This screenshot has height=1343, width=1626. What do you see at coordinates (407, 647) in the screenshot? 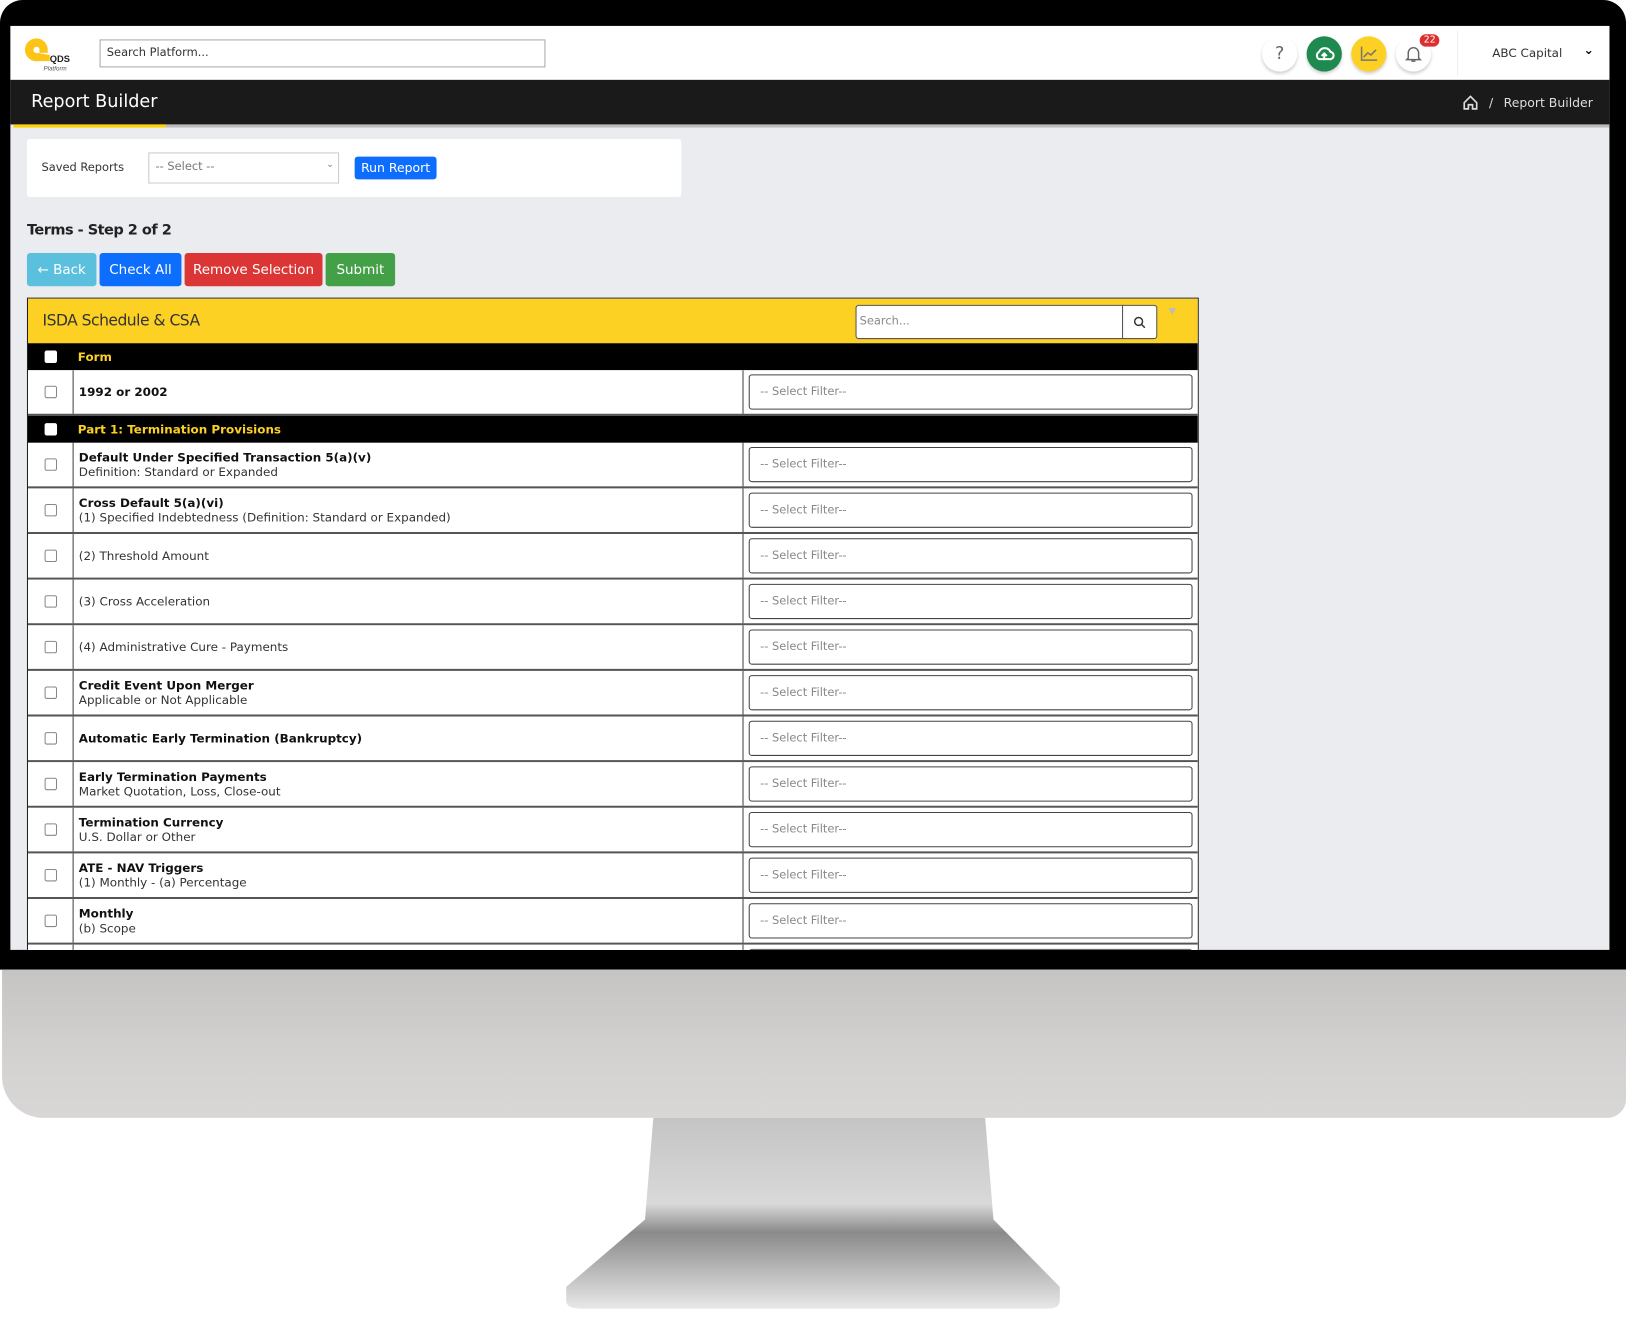
I see `row-label: (4) Administrative Cure - Payments` at bounding box center [407, 647].